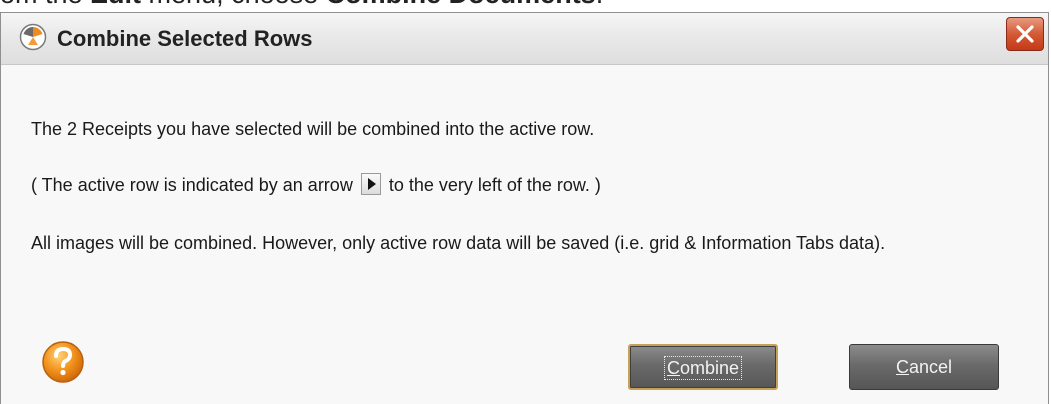 The height and width of the screenshot is (404, 1051). What do you see at coordinates (115, 4) in the screenshot?
I see `caption-menu: Edit` at bounding box center [115, 4].